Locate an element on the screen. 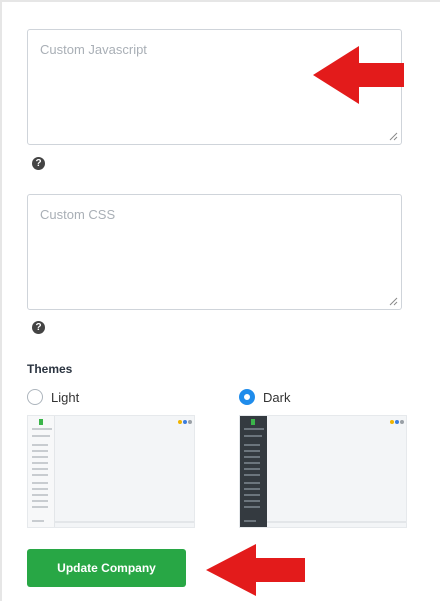 The width and height of the screenshot is (440, 601). theme-light-radio is located at coordinates (35, 397).